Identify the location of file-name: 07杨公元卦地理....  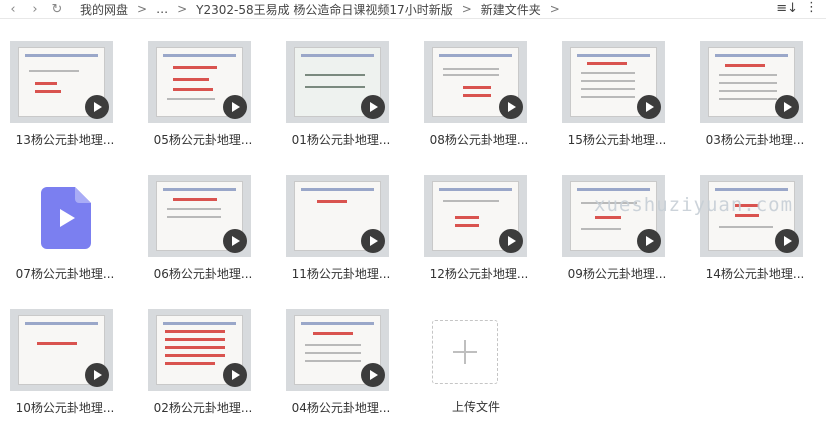
(65, 274).